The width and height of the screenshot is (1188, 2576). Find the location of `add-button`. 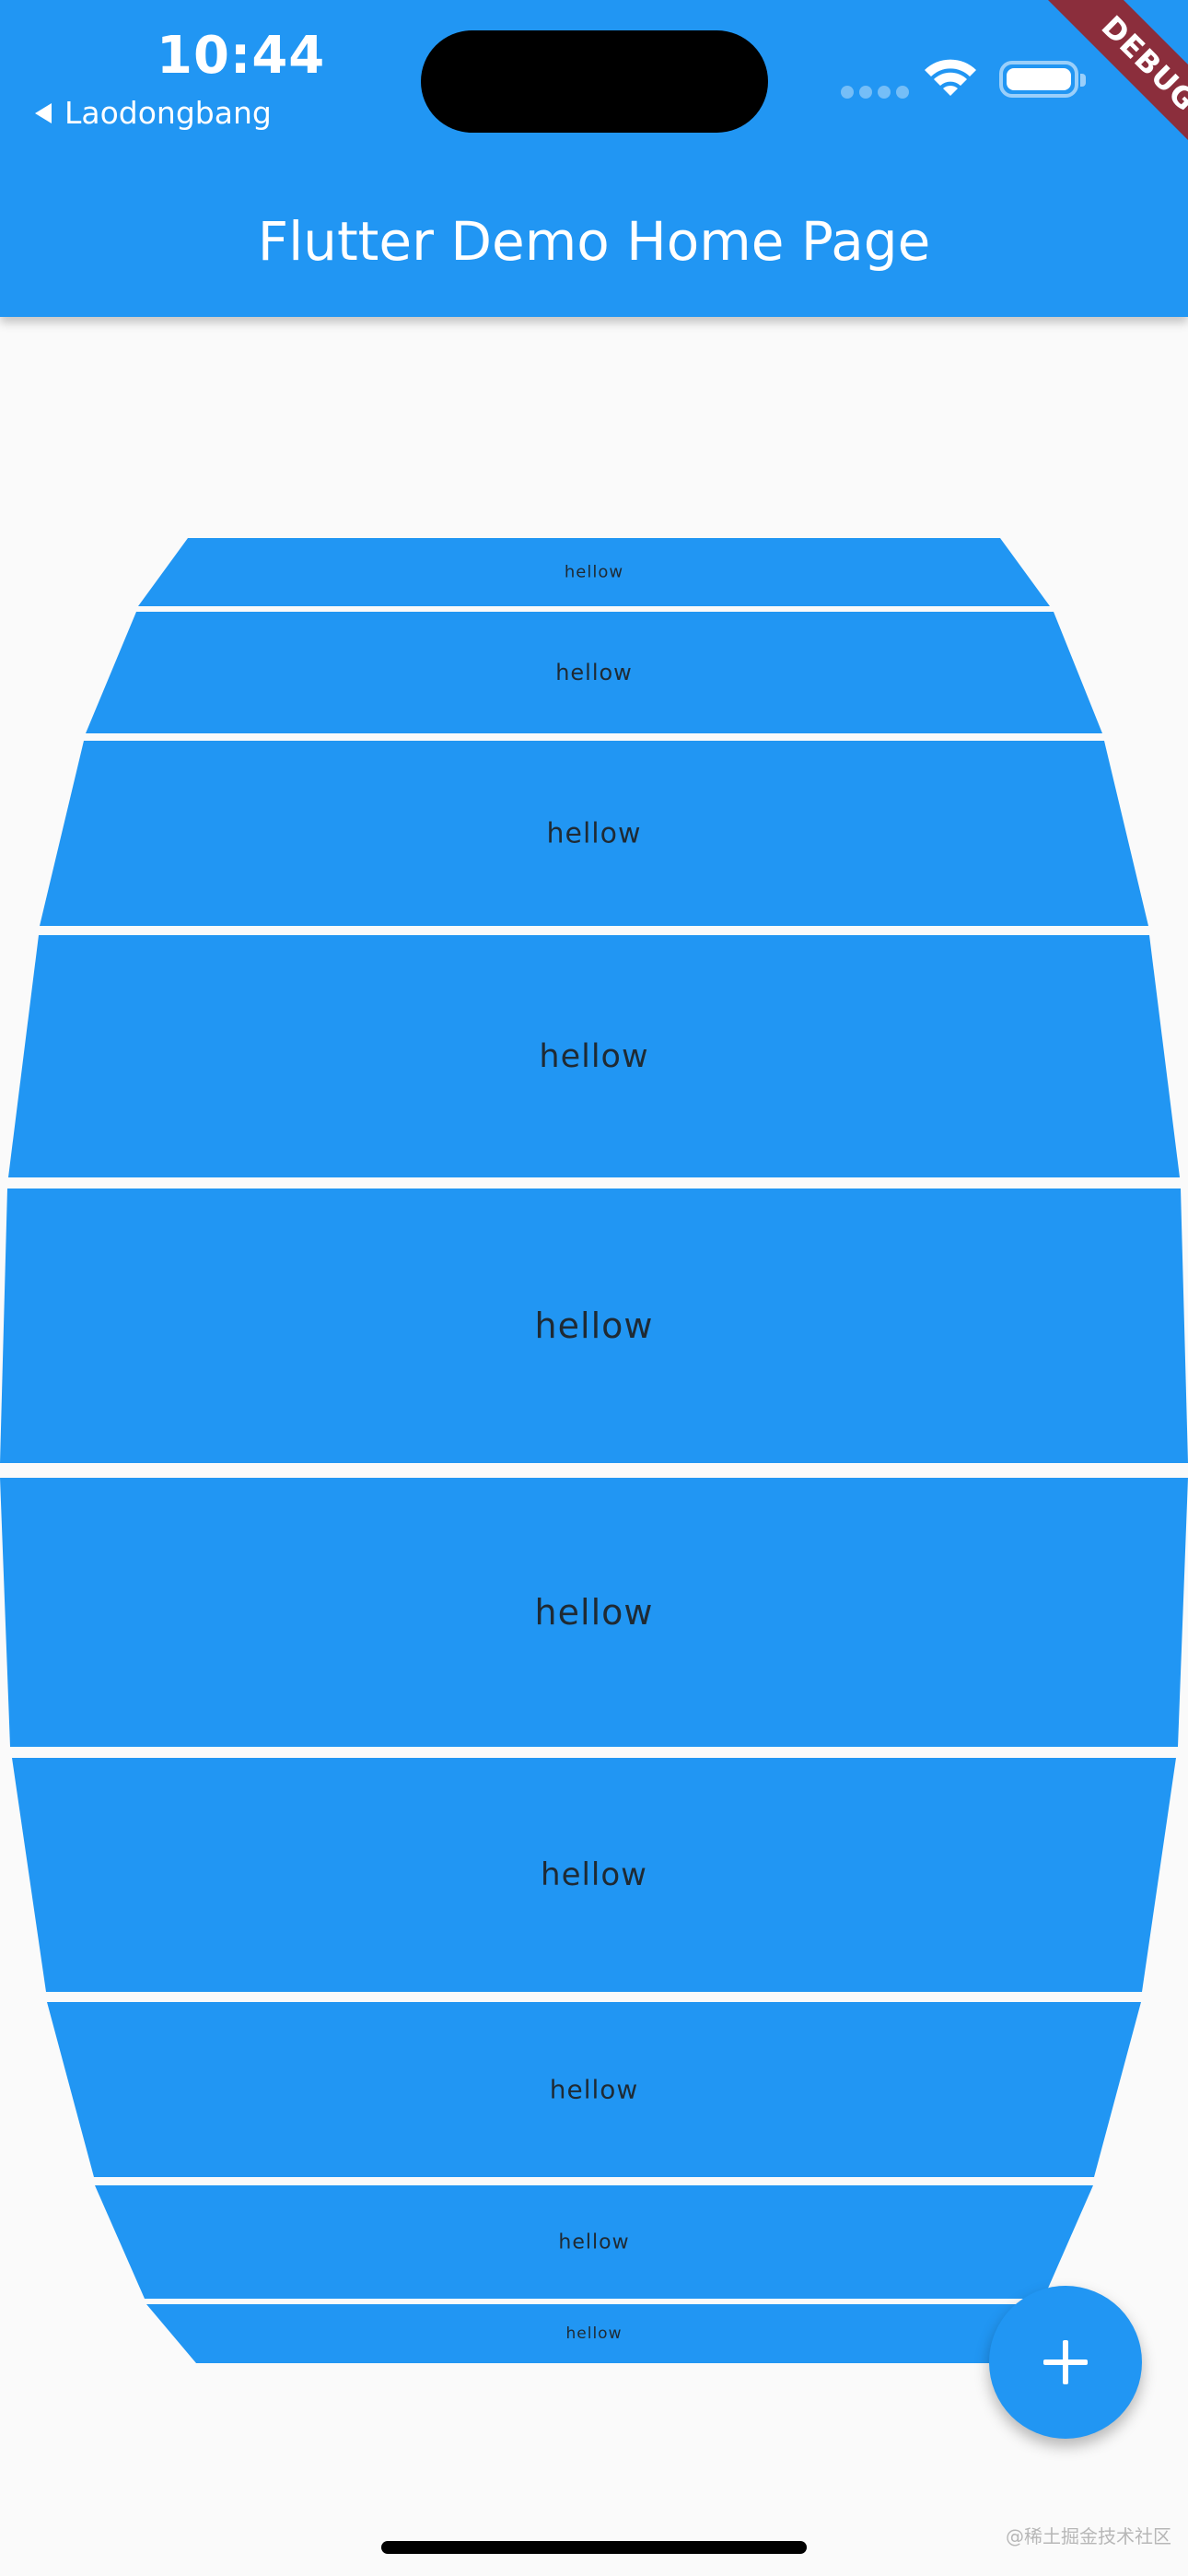

add-button is located at coordinates (1065, 2362).